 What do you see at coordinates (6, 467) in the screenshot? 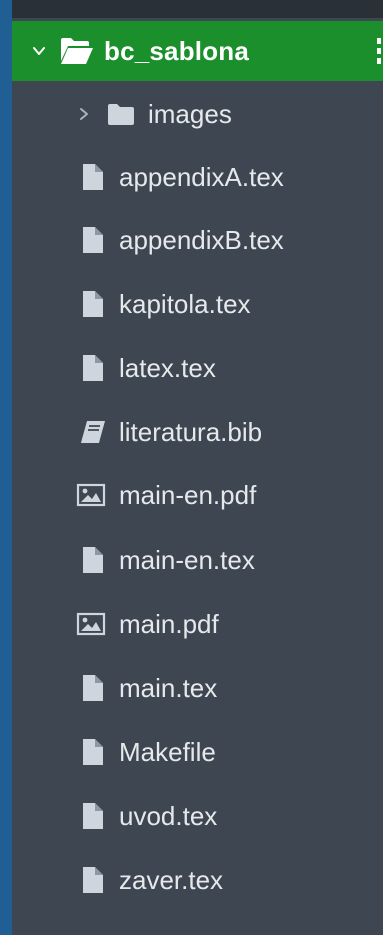
I see `window-edge` at bounding box center [6, 467].